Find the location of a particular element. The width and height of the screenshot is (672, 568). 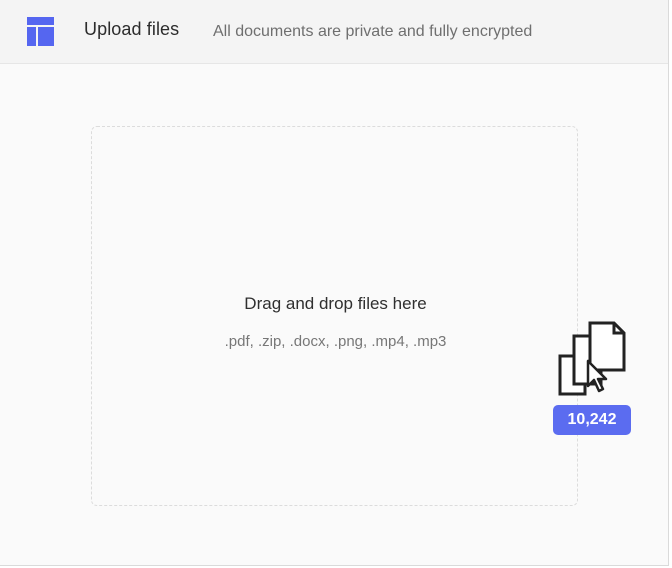

page-title: Upload files is located at coordinates (132, 29).